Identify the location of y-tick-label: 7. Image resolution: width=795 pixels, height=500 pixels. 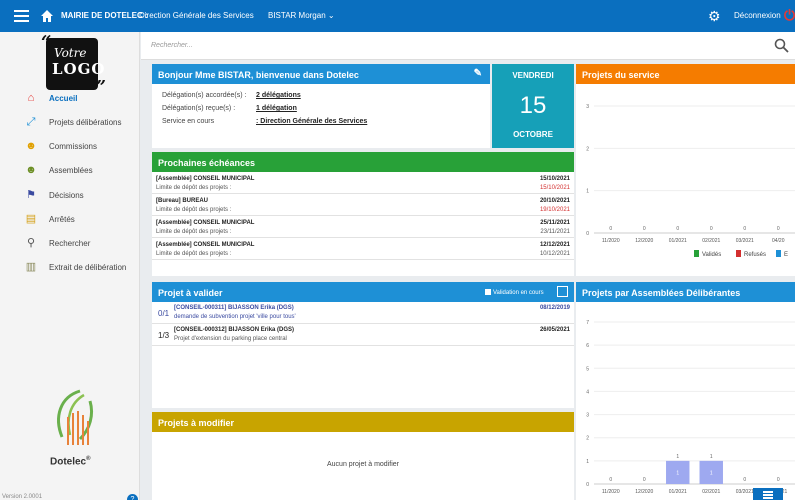
(587, 323).